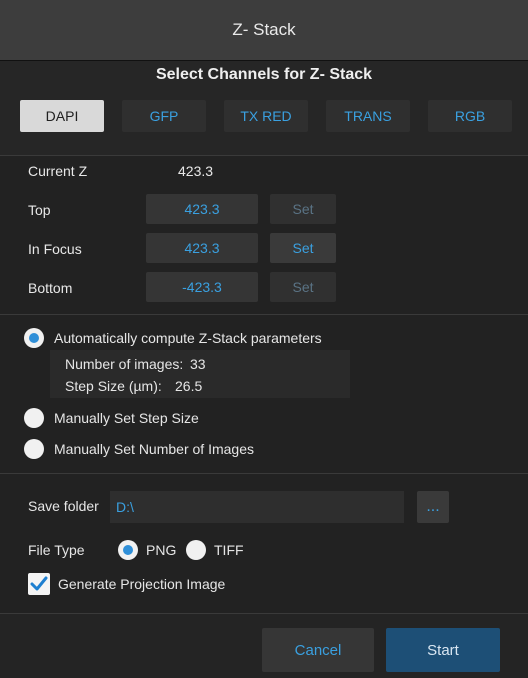 This screenshot has width=528, height=678. What do you see at coordinates (264, 249) in the screenshot?
I see `in-focus-row: In Focus 423.3 Set` at bounding box center [264, 249].